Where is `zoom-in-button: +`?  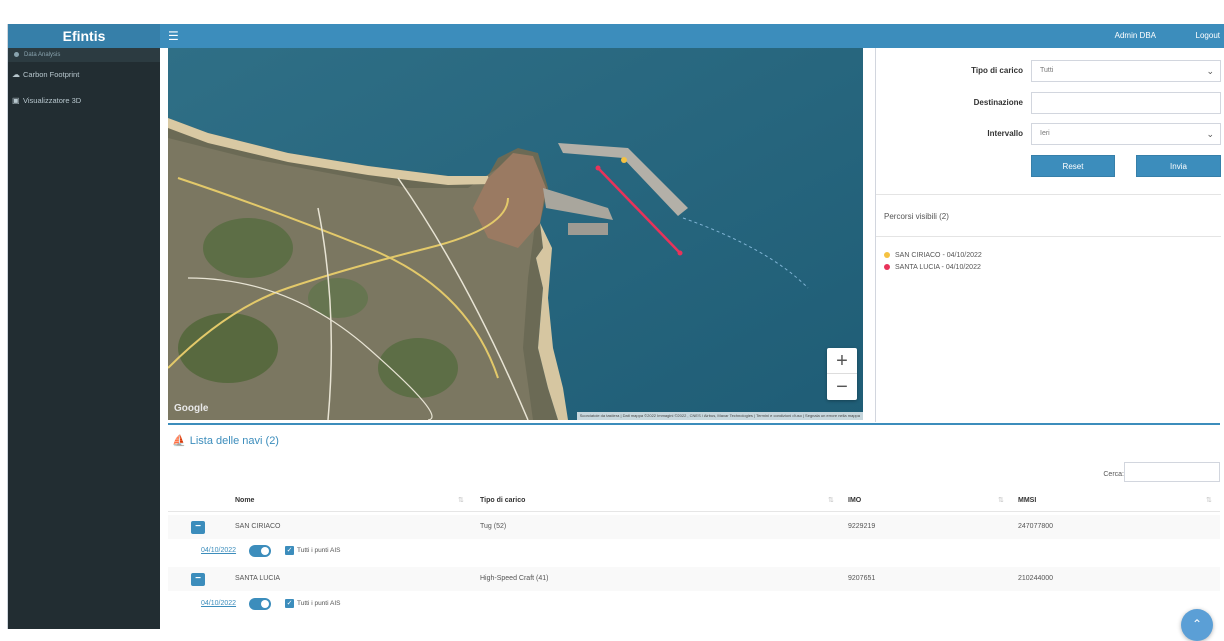 zoom-in-button: + is located at coordinates (842, 361).